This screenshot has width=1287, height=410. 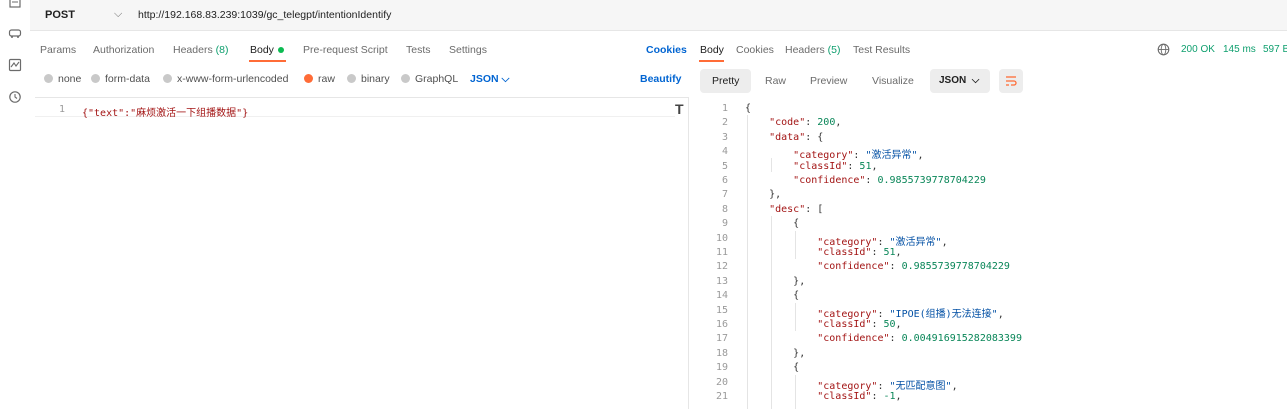 I want to click on response-format-select: JSON ⌵, so click(x=960, y=81).